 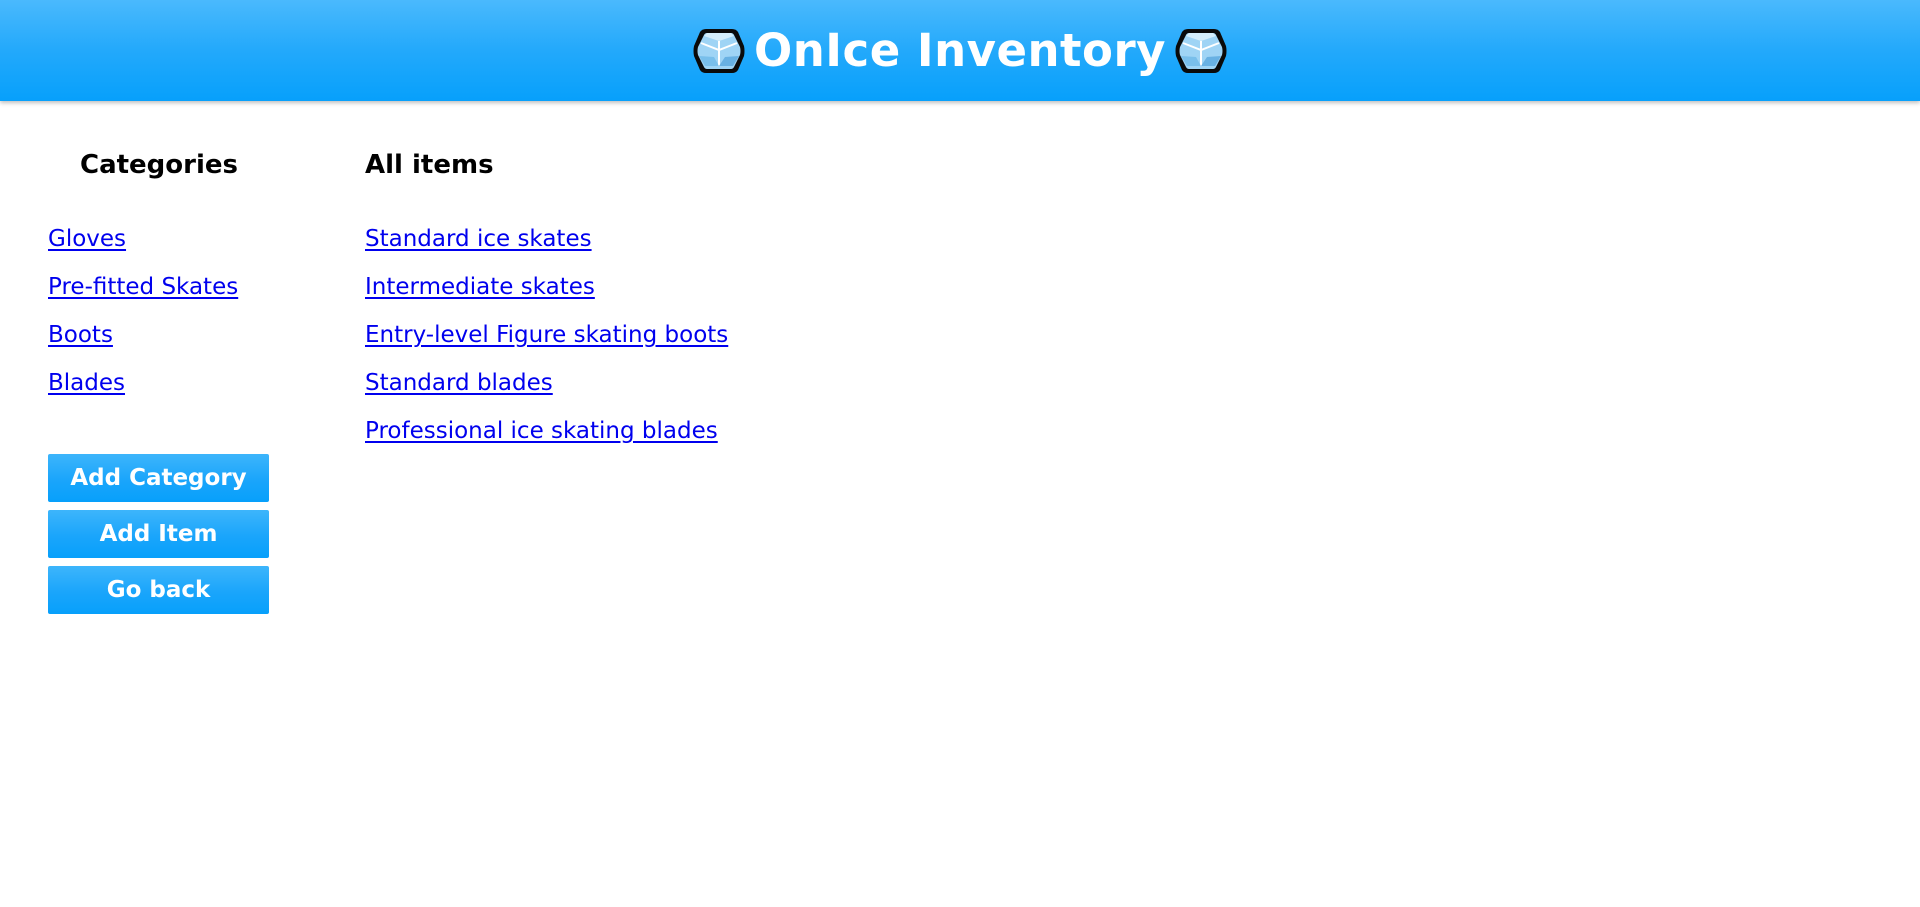 I want to click on list-item: Intermediate skates, so click(x=815, y=296).